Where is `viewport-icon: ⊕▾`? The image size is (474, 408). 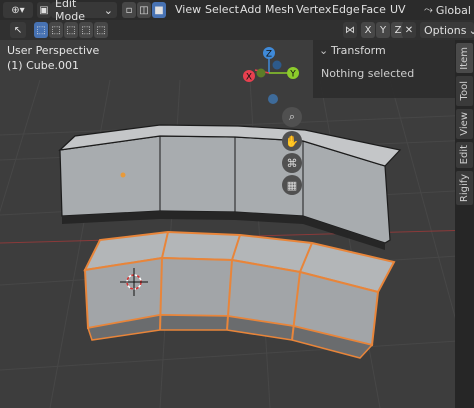 viewport-icon: ⊕▾ is located at coordinates (18, 10).